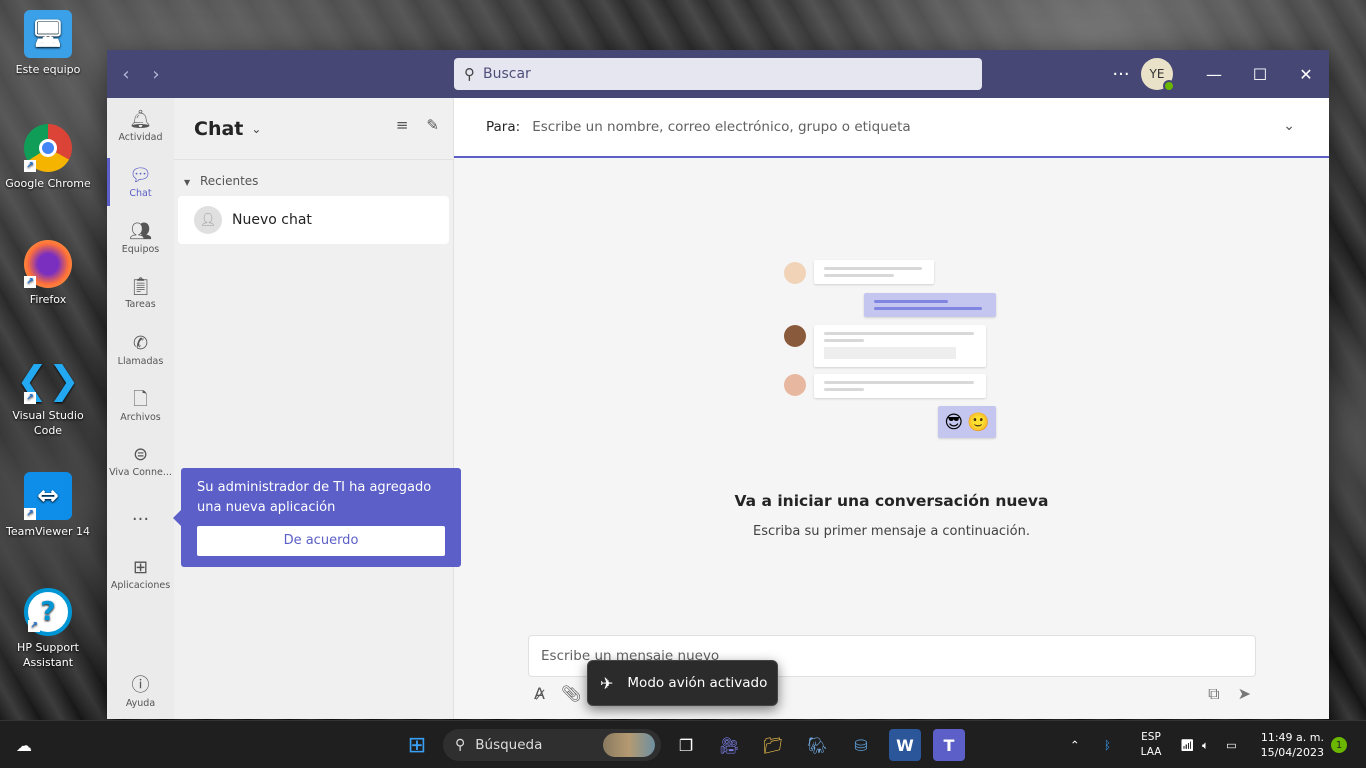 The height and width of the screenshot is (768, 1366). I want to click on phone-icon: ✆, so click(140, 343).